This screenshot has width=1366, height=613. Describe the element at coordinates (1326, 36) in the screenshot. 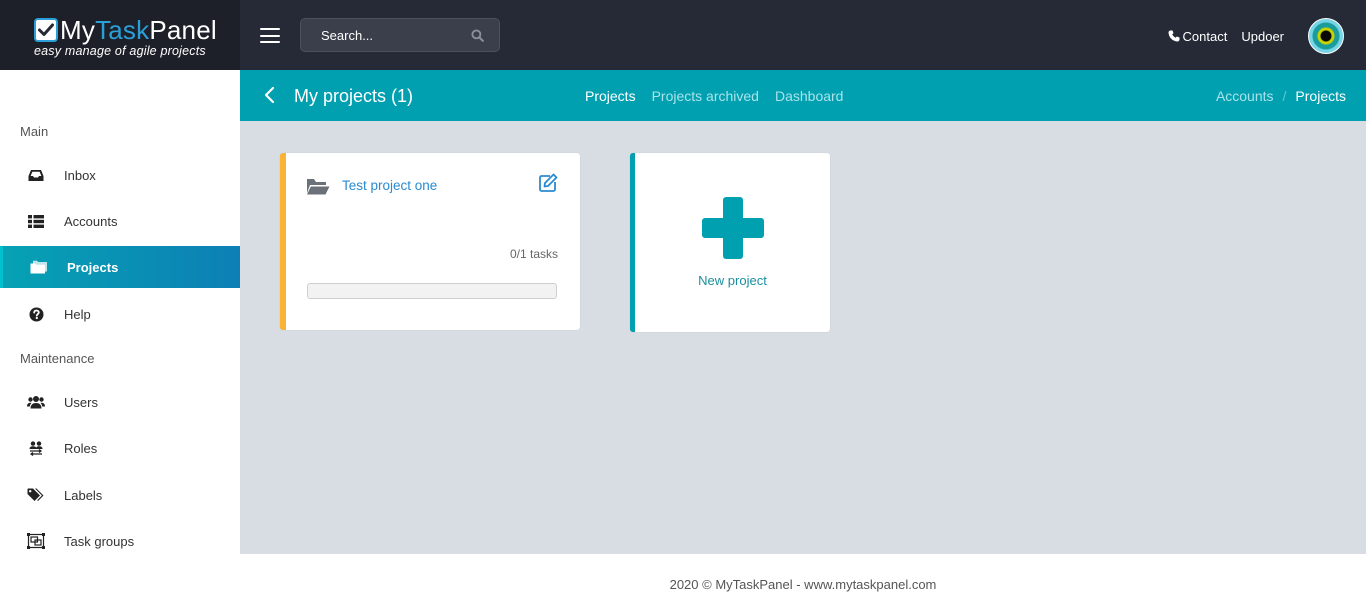

I see `avatar` at that location.